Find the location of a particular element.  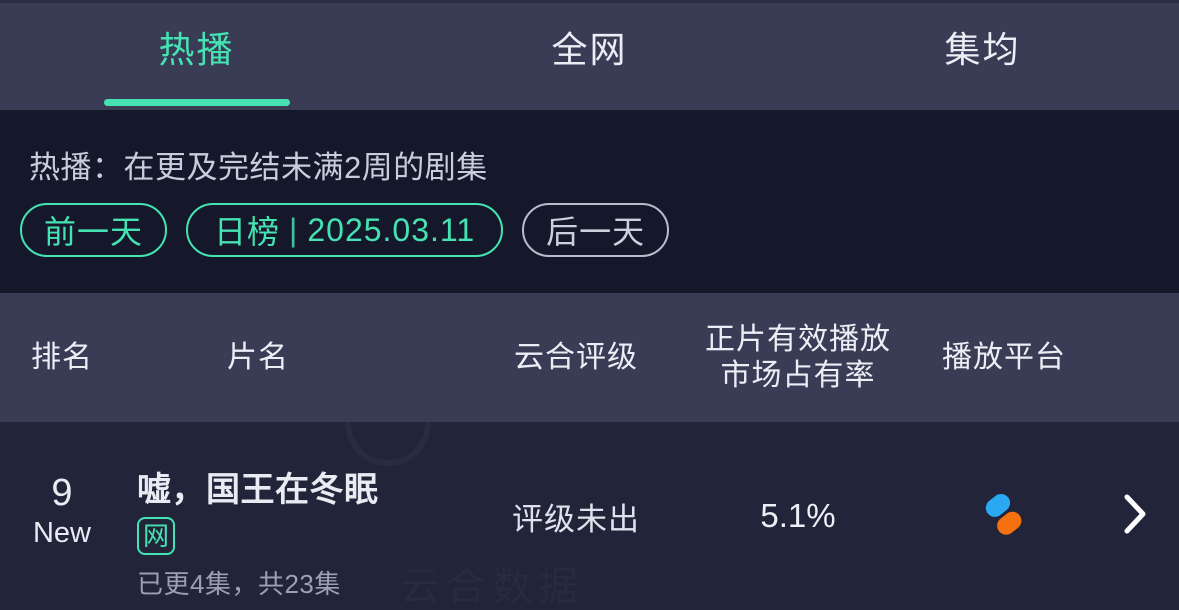

rank-number: 9 is located at coordinates (62, 493).